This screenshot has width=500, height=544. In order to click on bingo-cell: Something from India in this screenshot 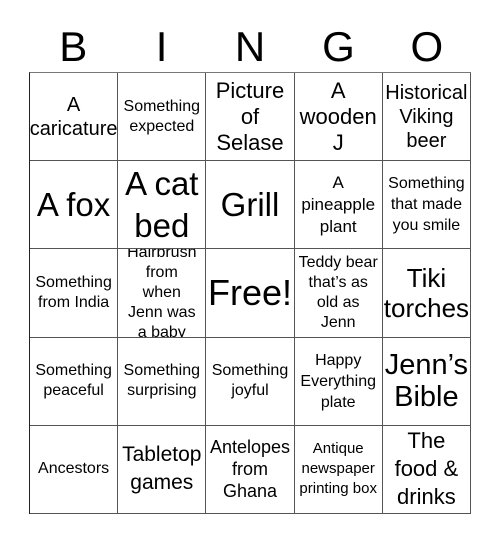, I will do `click(74, 293)`.